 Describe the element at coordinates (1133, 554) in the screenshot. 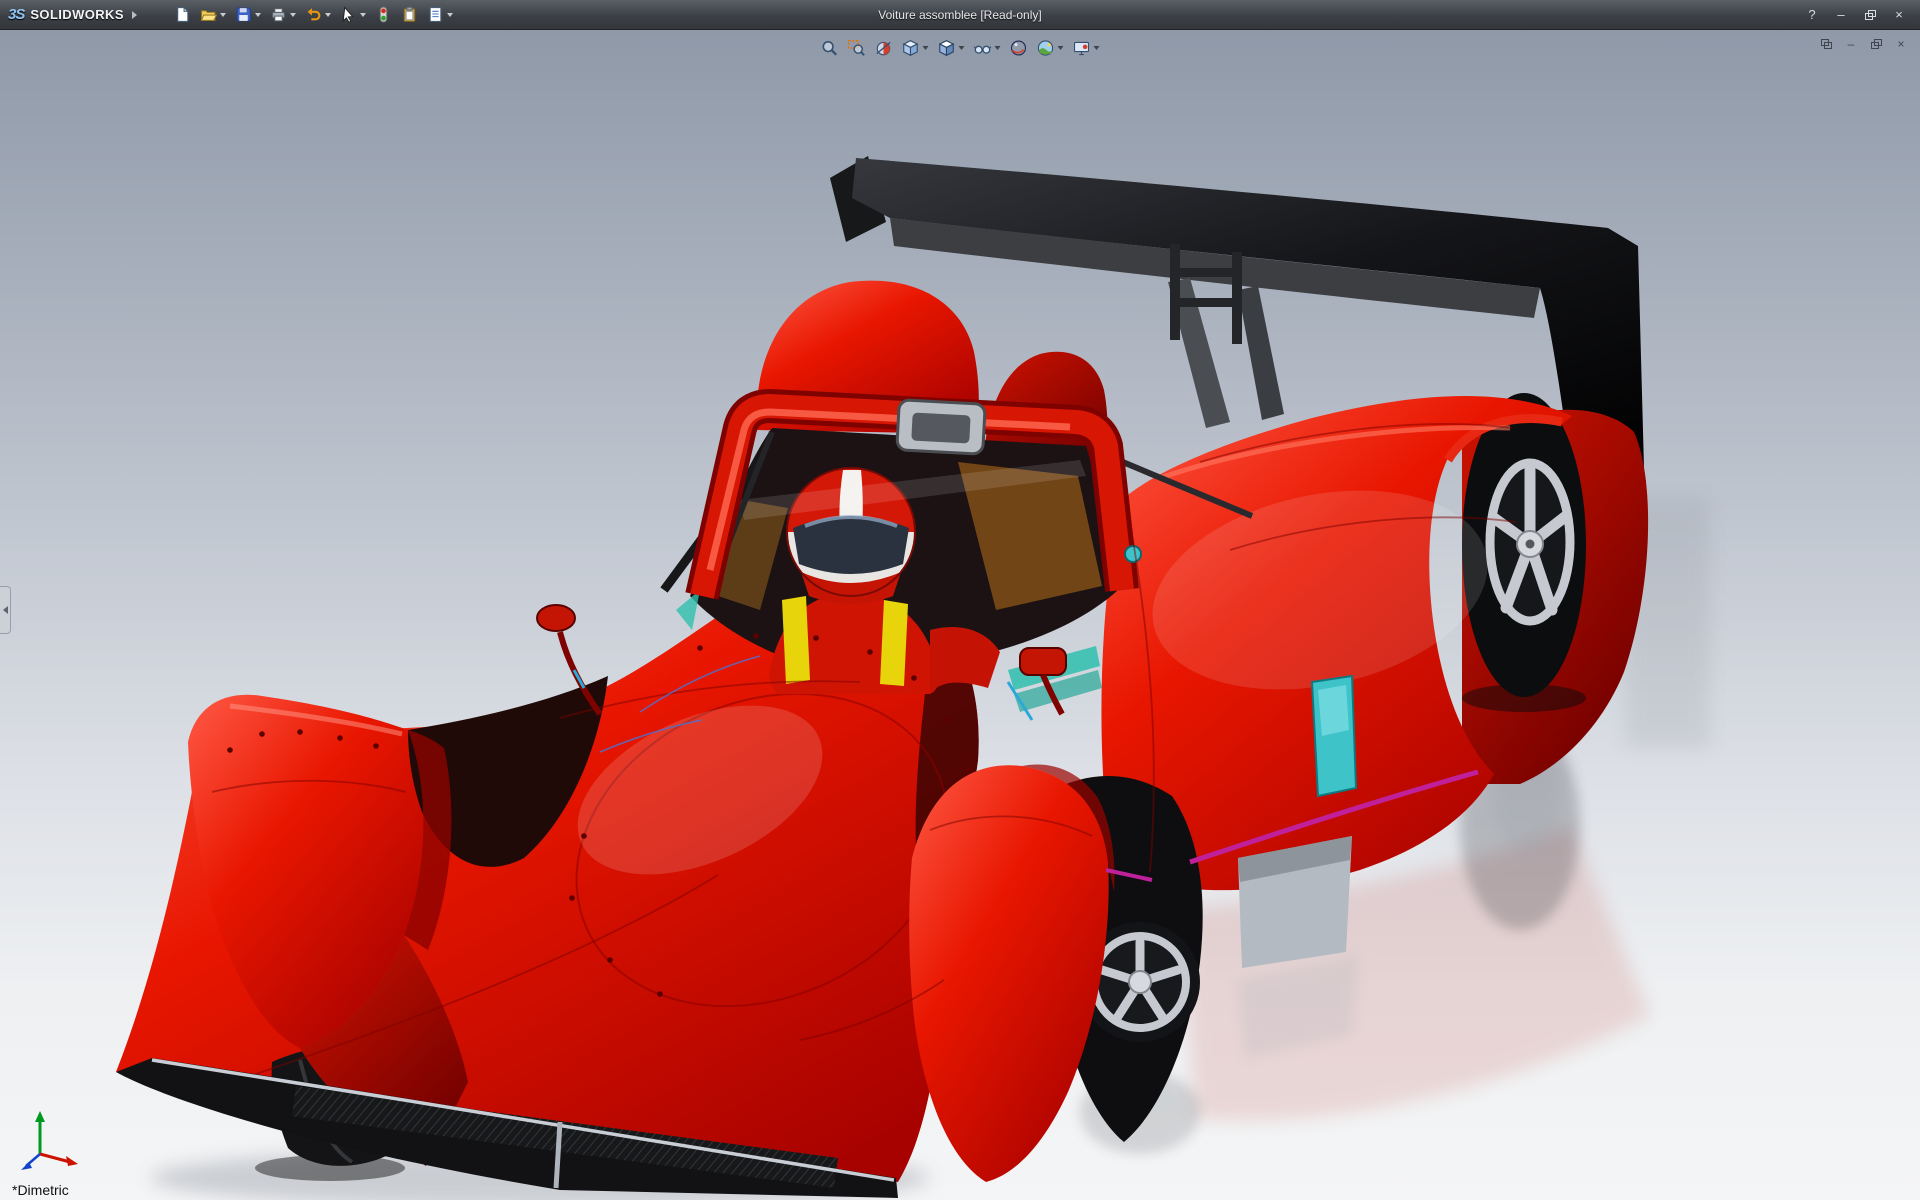

I see `side-marker-cyan` at that location.